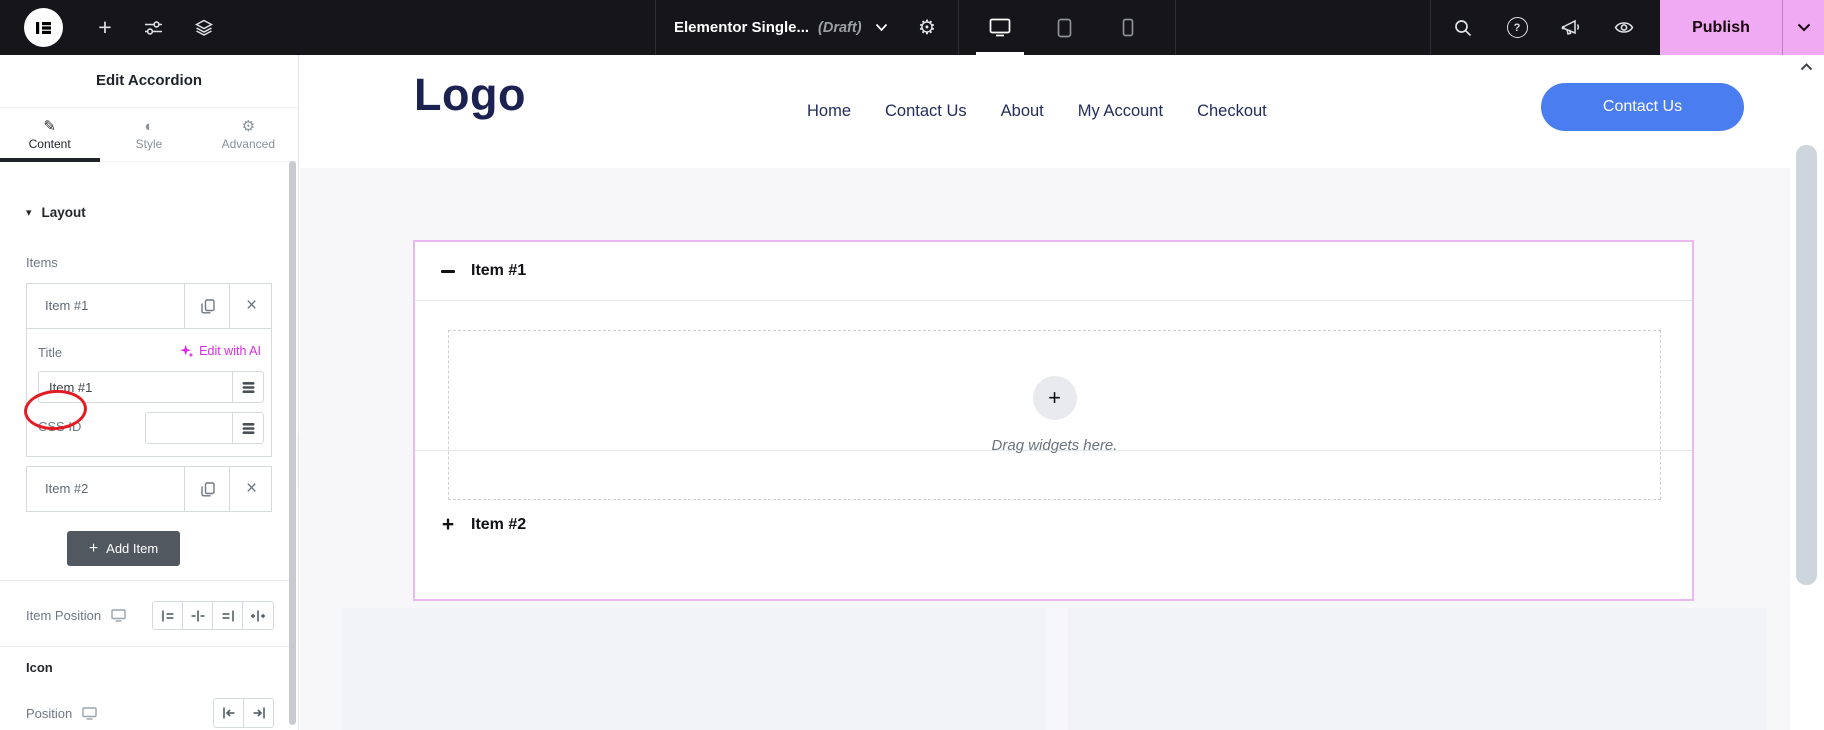 The image size is (1824, 730). What do you see at coordinates (149, 143) in the screenshot?
I see `tab-label: Style` at bounding box center [149, 143].